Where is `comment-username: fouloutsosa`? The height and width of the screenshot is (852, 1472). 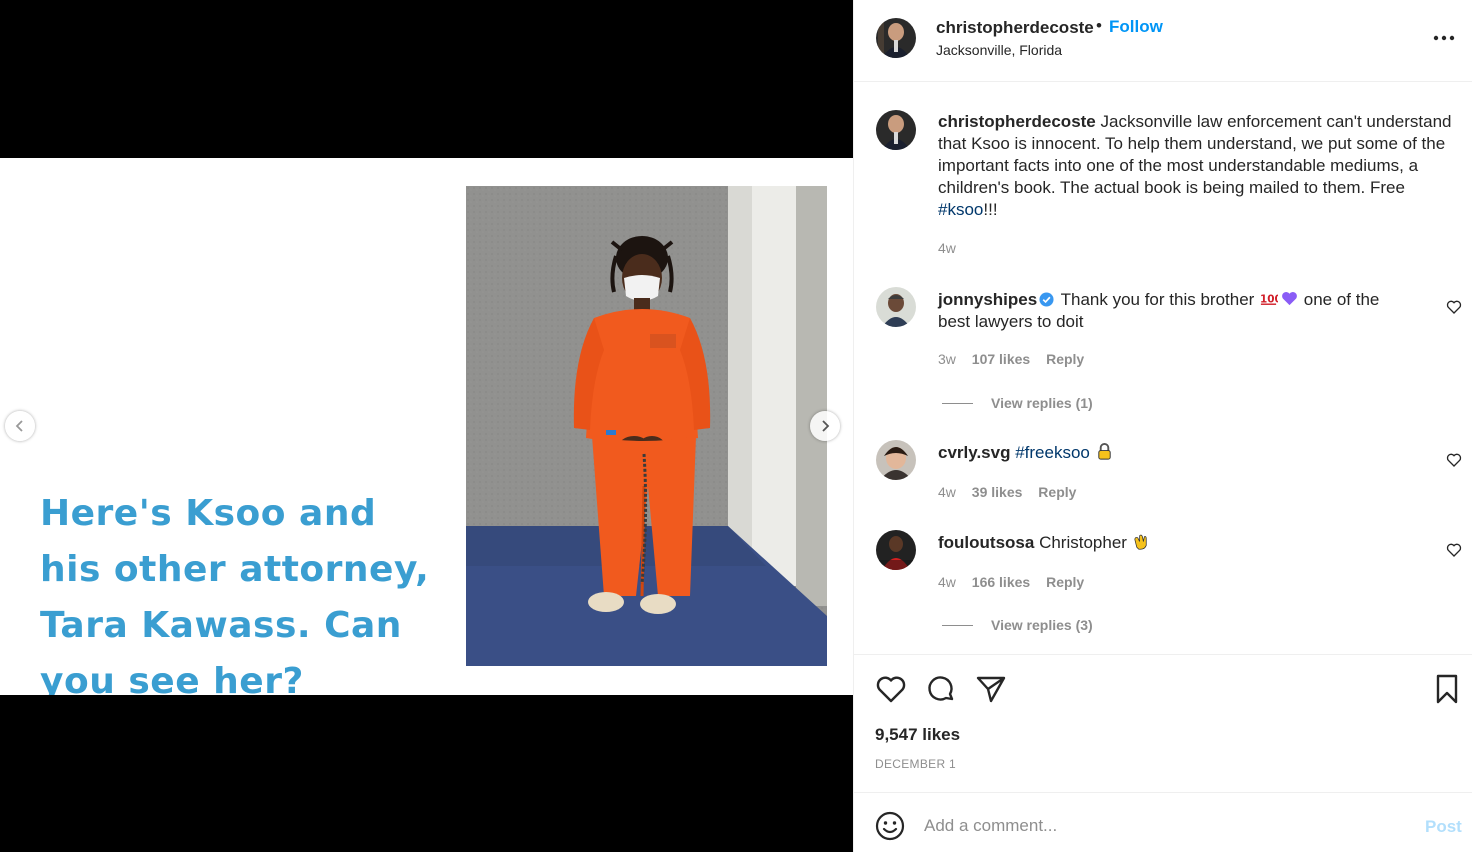
comment-username: fouloutsosa is located at coordinates (986, 542).